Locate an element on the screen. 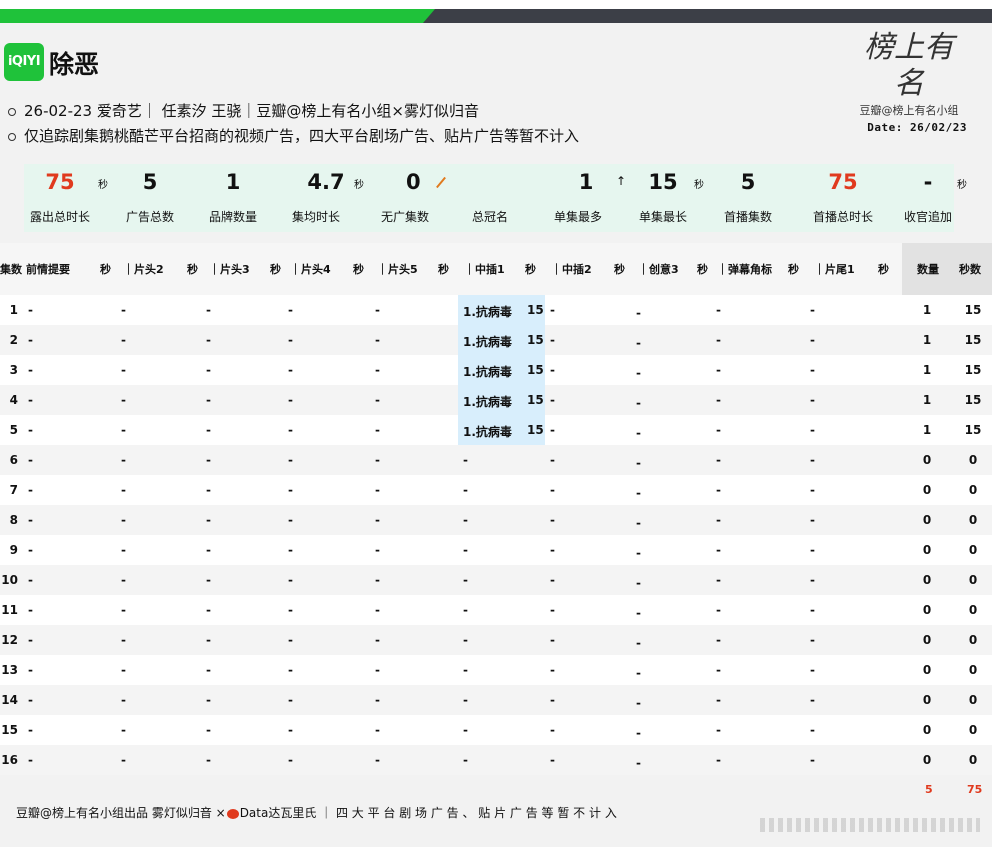 The width and height of the screenshot is (992, 847). cell-episode: 2 is located at coordinates (13, 340).